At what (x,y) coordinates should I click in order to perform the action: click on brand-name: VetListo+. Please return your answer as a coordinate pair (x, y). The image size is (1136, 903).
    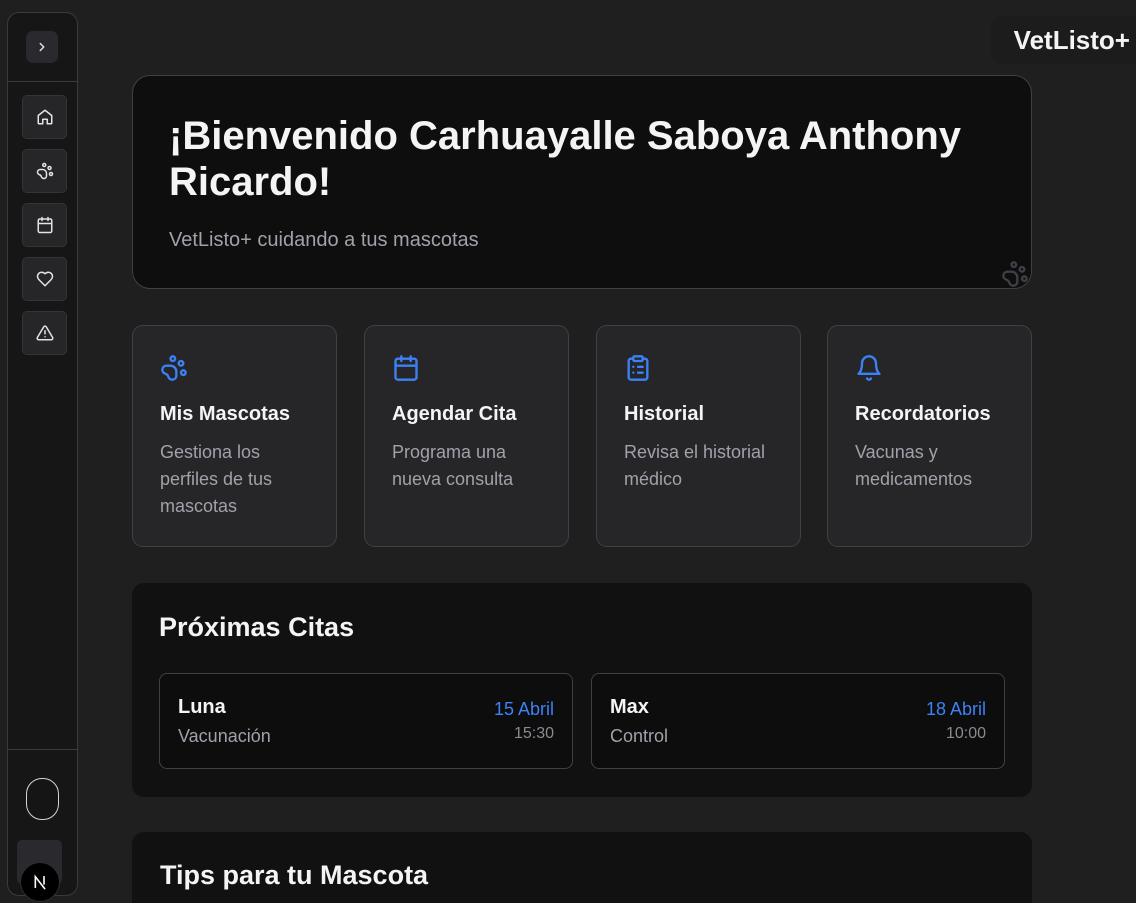
    Looking at the image, I should click on (1071, 39).